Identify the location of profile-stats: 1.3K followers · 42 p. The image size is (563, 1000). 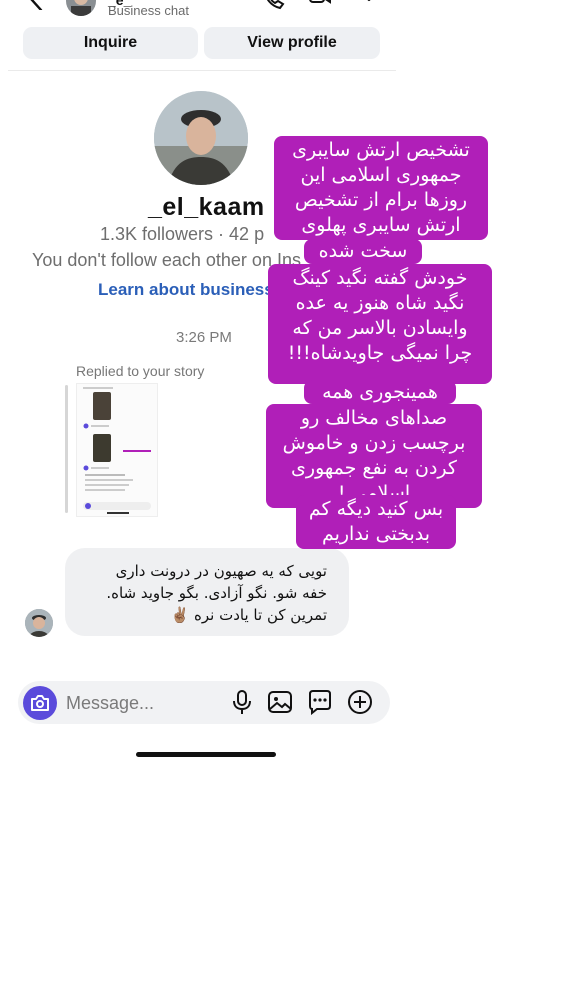
(182, 234).